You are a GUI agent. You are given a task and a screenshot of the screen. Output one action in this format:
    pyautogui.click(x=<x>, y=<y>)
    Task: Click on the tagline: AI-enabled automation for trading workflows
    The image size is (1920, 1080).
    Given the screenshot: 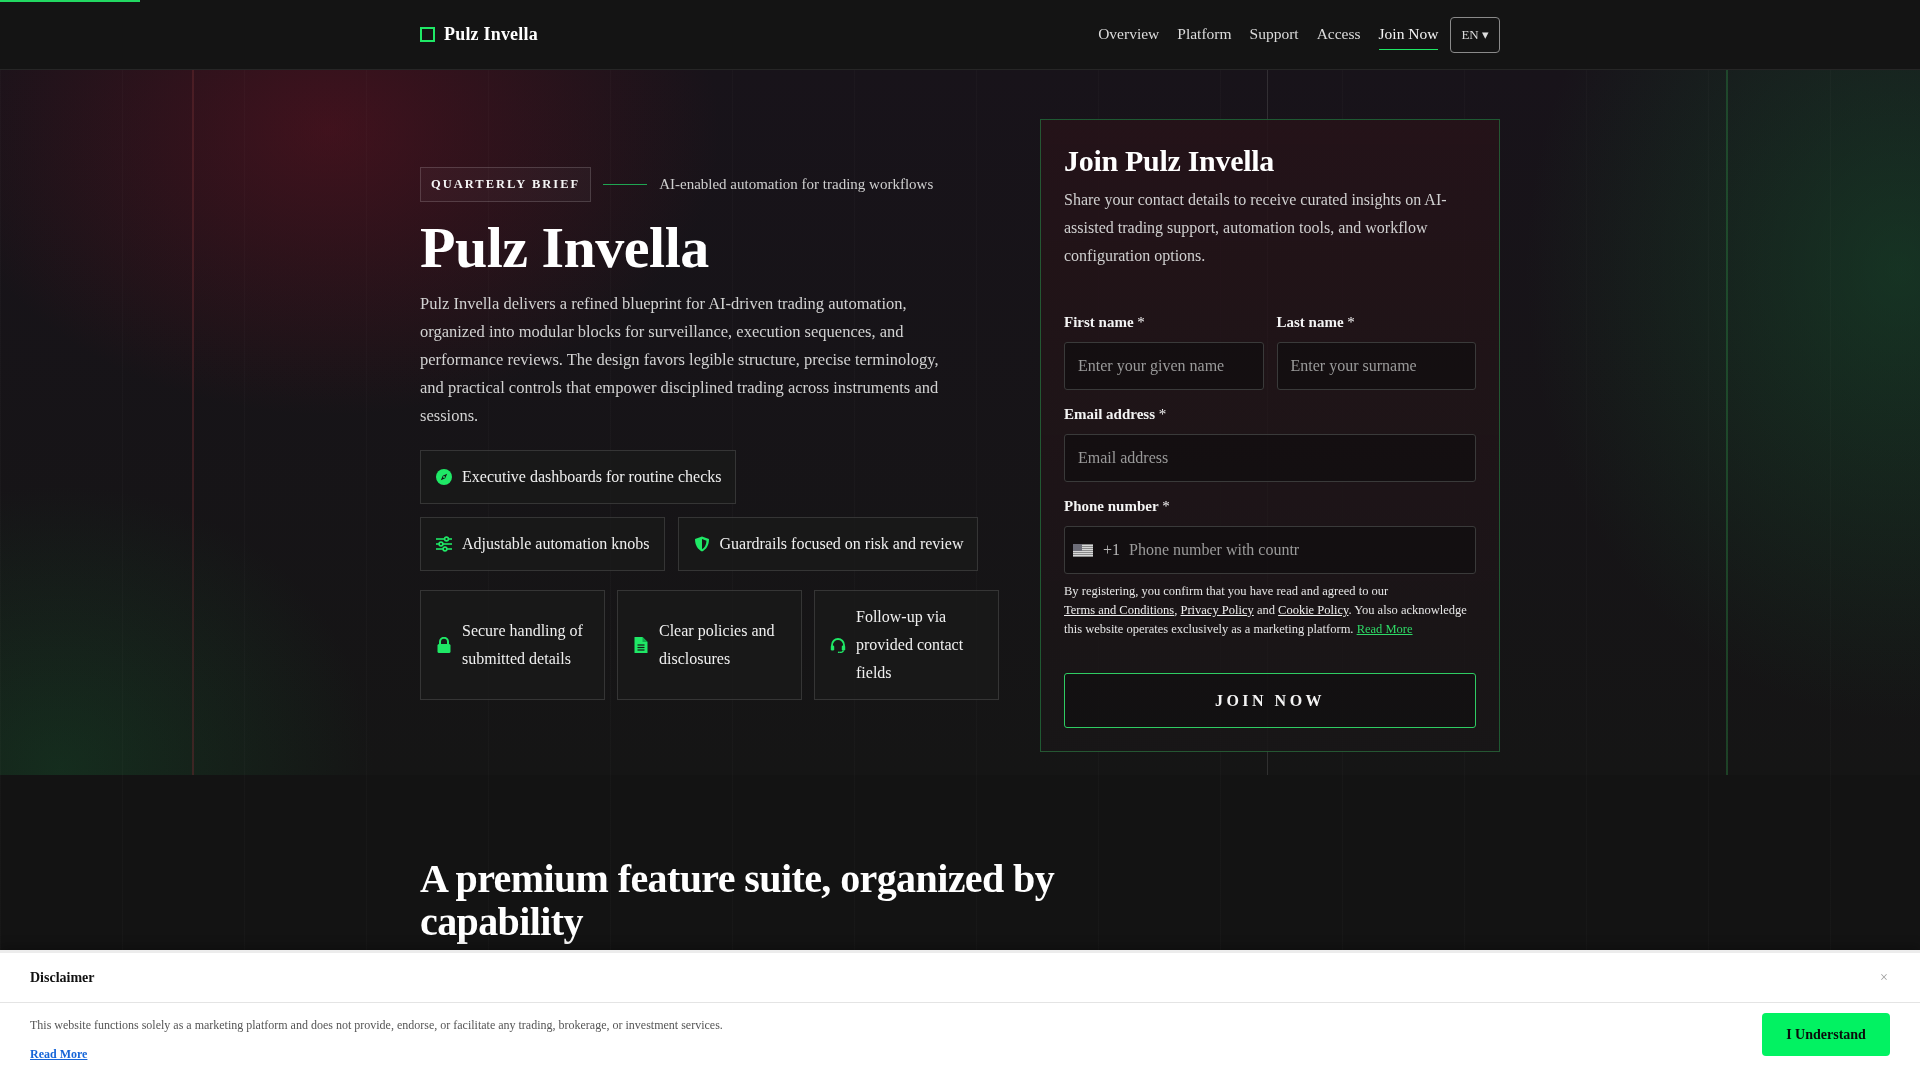 What is the action you would take?
    pyautogui.click(x=796, y=184)
    